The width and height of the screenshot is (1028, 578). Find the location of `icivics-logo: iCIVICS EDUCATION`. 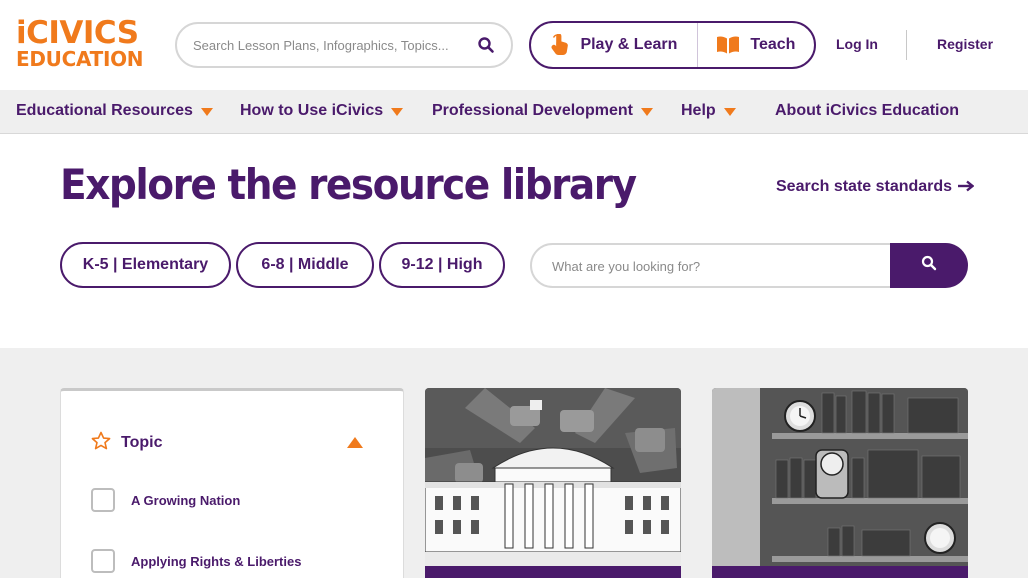

icivics-logo: iCIVICS EDUCATION is located at coordinates (88, 45).